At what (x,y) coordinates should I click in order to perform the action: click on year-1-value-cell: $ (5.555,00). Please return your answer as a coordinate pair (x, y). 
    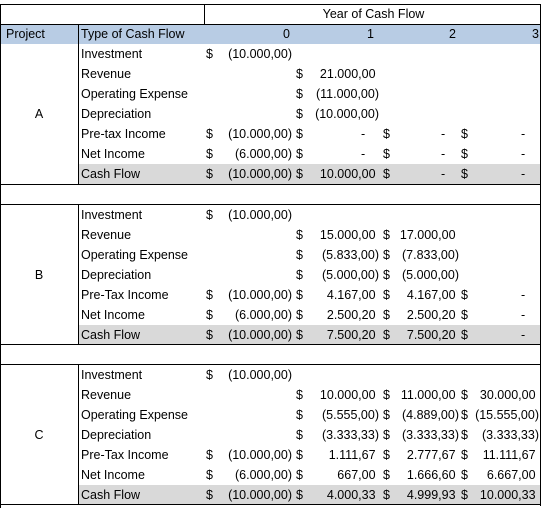
    Looking at the image, I should click on (337, 415).